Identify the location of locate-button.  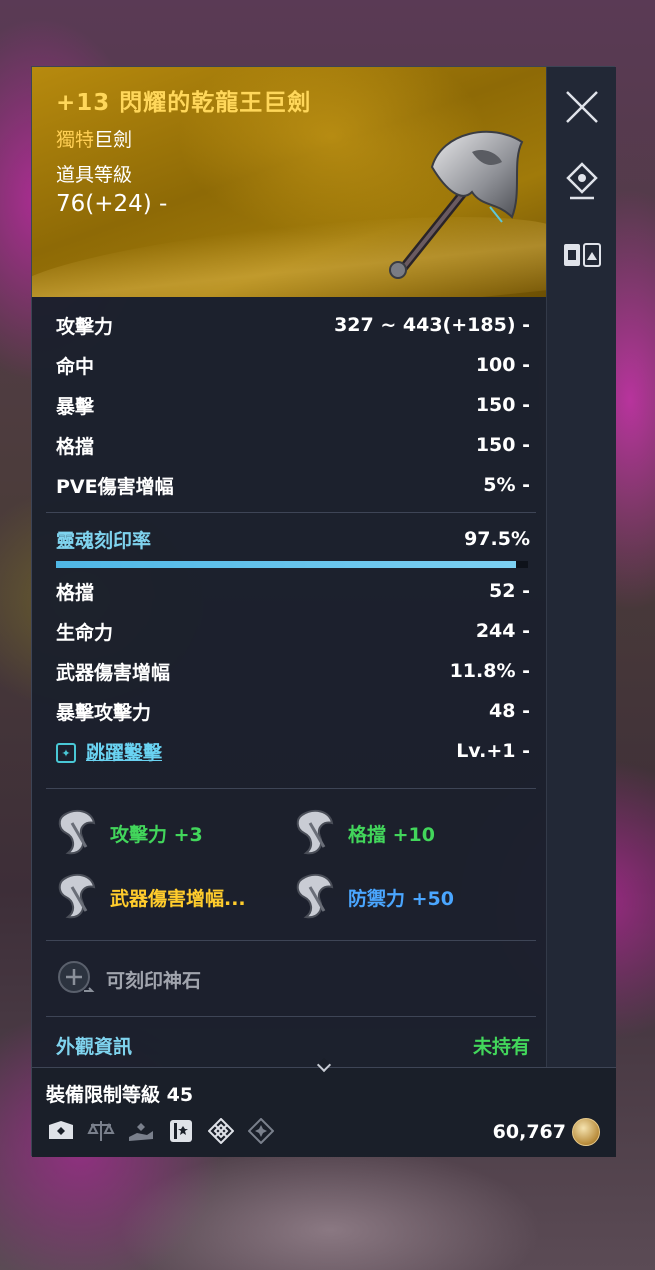
(582, 182).